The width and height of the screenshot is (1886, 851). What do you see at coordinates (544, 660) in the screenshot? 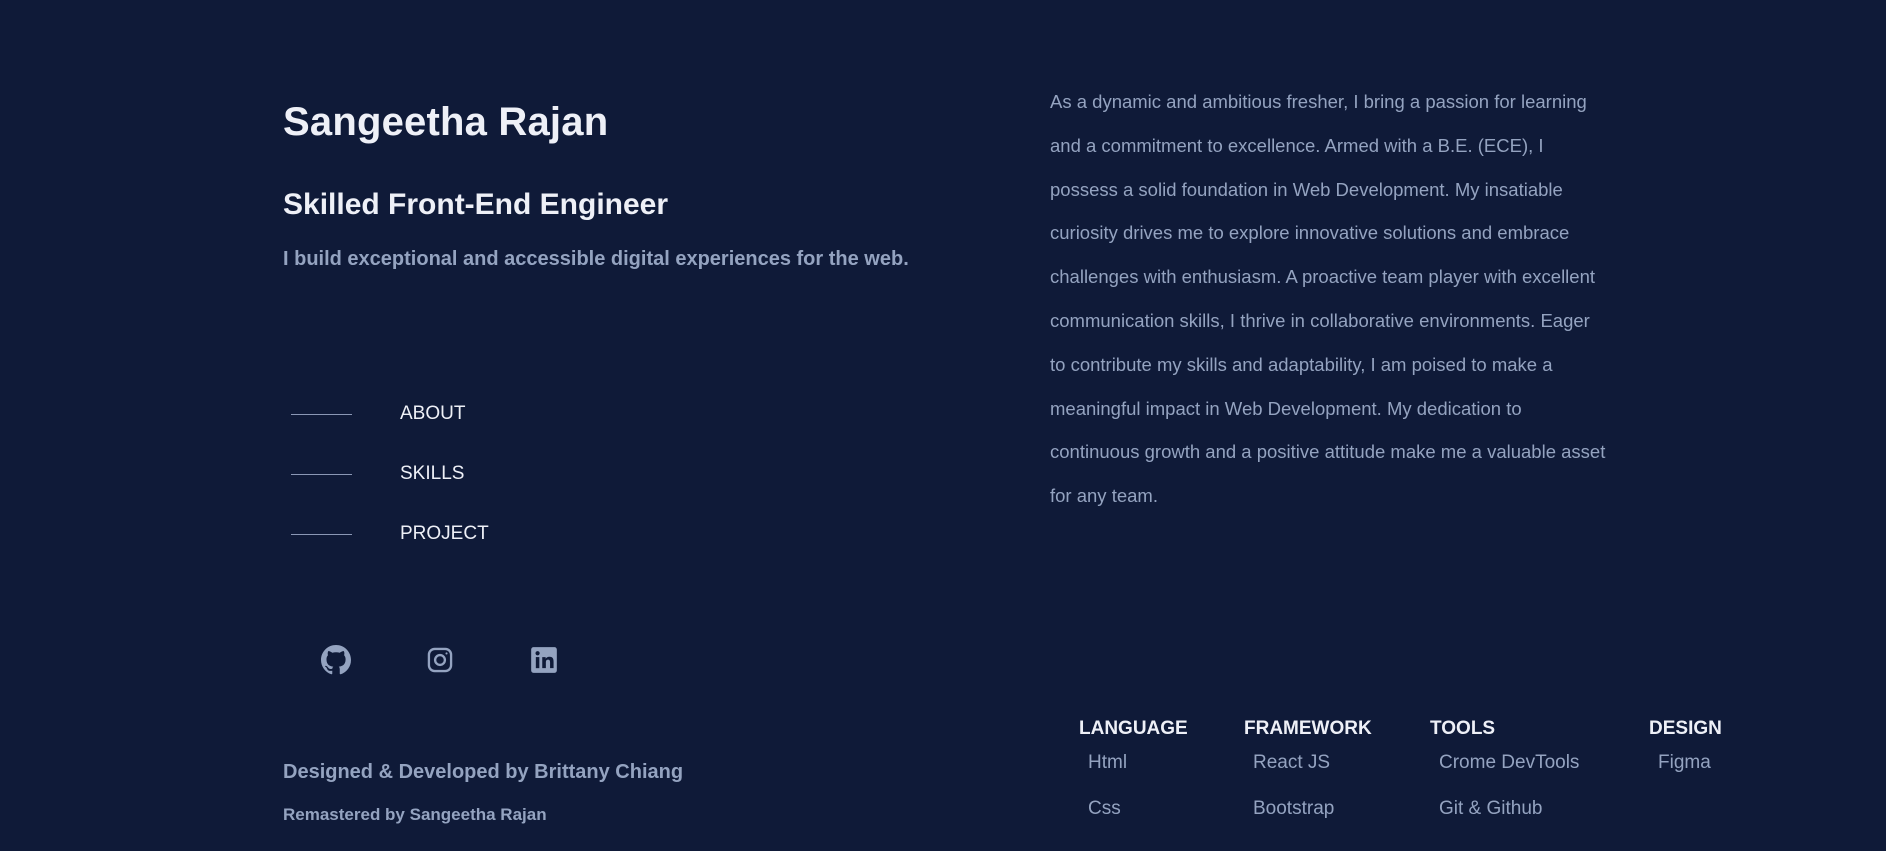
I see `linkedin-icon` at bounding box center [544, 660].